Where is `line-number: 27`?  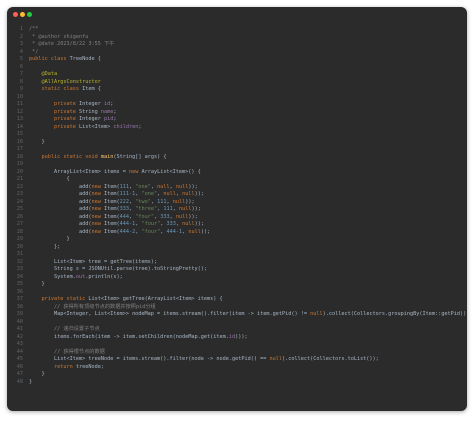
line-number: 27 is located at coordinates (19, 224).